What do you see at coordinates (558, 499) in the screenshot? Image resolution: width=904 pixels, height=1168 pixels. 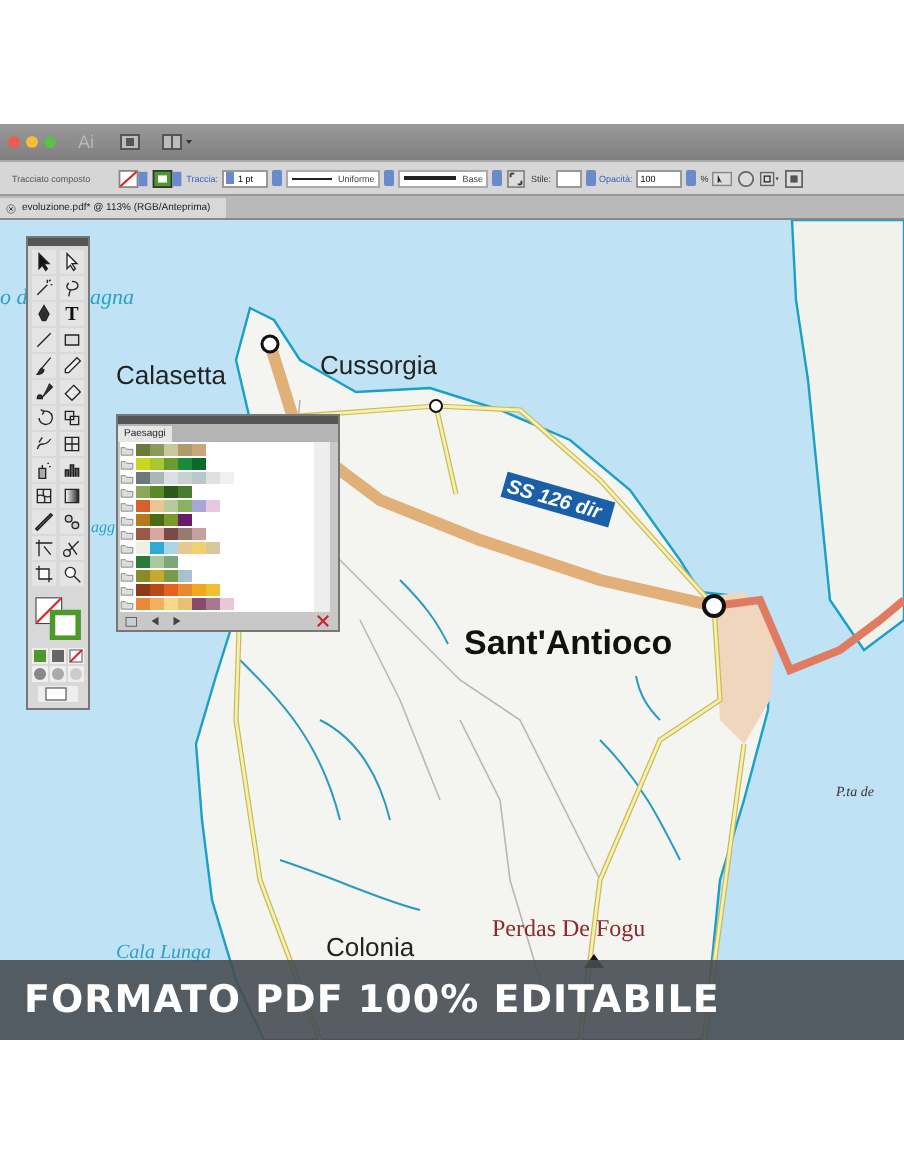 I see `road-number-sign: SS 126 dir` at bounding box center [558, 499].